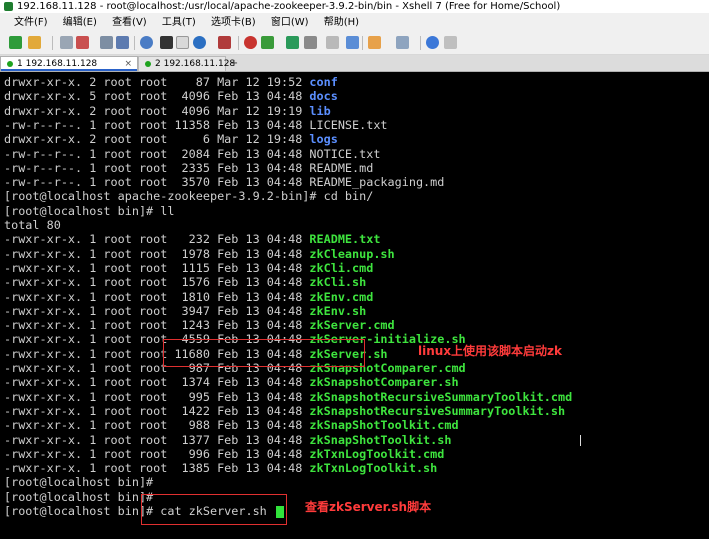  I want to click on highlight-box-zkserver, so click(264, 353).